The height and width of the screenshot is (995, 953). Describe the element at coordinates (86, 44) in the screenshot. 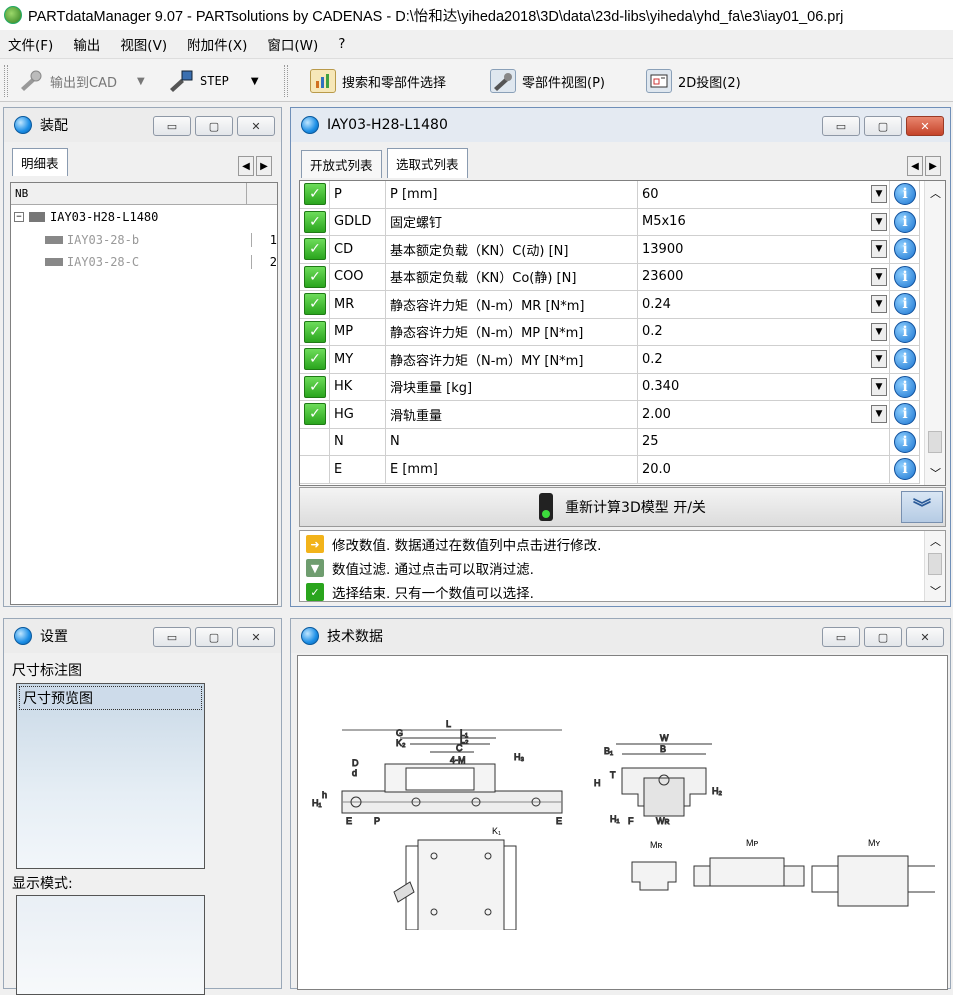

I see `menu-output: 输出` at that location.